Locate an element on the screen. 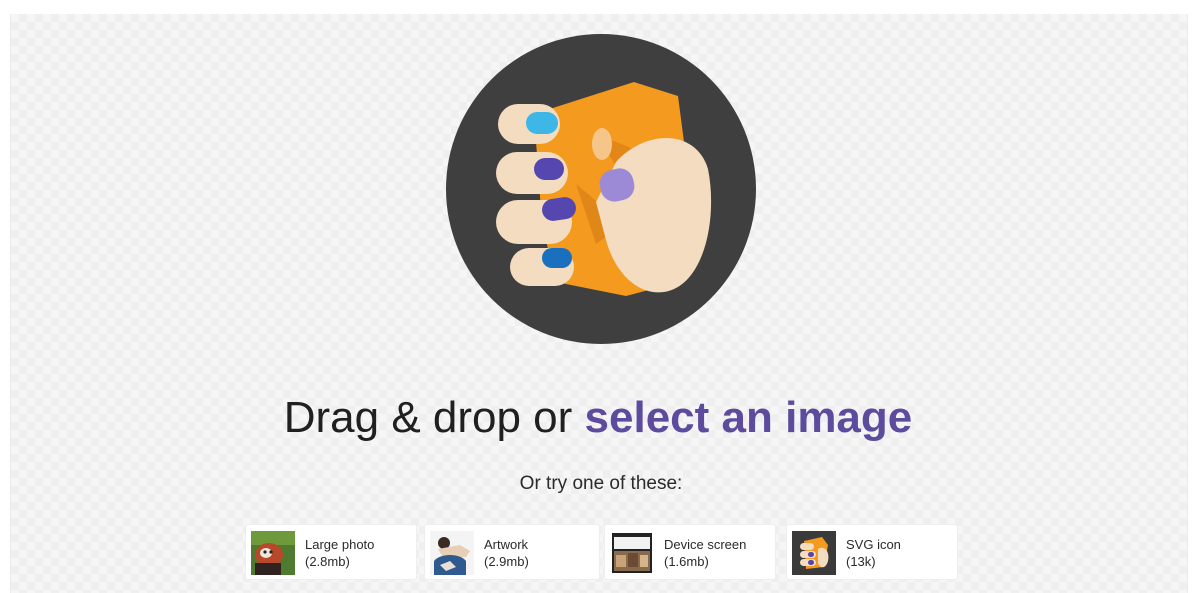 The image size is (1196, 593). sample-artwork-button: Artwork (2.9mb) is located at coordinates (512, 552).